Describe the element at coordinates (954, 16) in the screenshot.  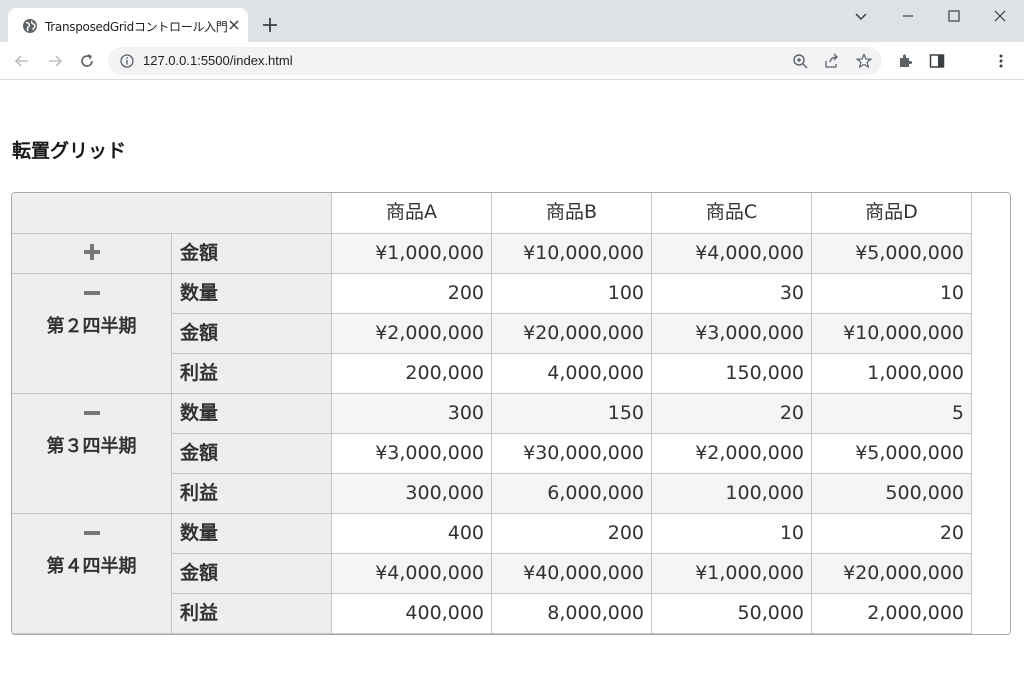
I see `maximize-icon` at that location.